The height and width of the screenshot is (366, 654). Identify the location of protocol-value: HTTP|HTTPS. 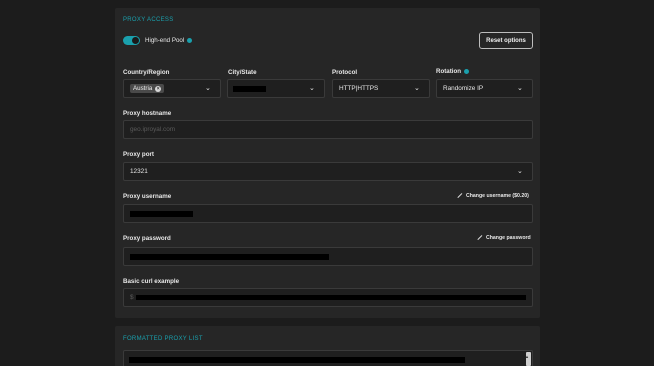
(359, 88).